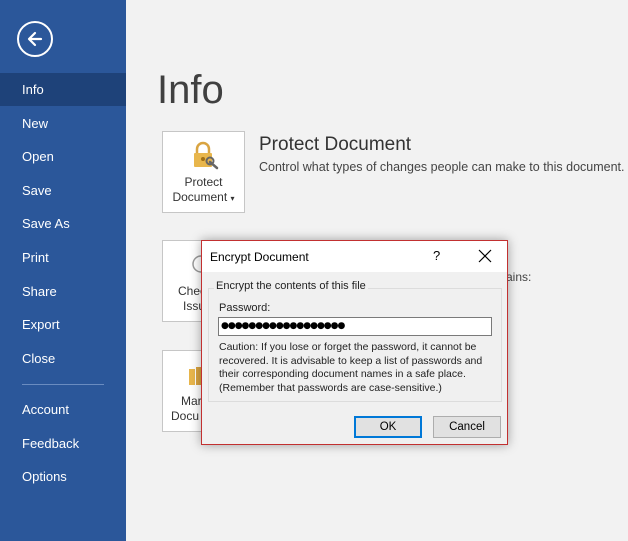  What do you see at coordinates (63, 190) in the screenshot?
I see `nav-item-save: Save` at bounding box center [63, 190].